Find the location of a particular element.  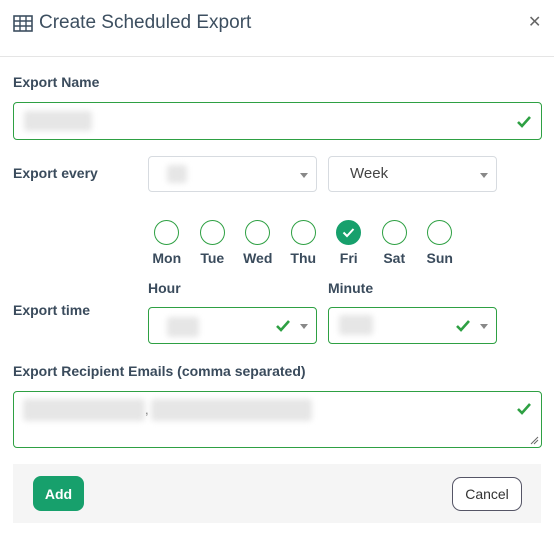

export-every-count-select is located at coordinates (232, 174).